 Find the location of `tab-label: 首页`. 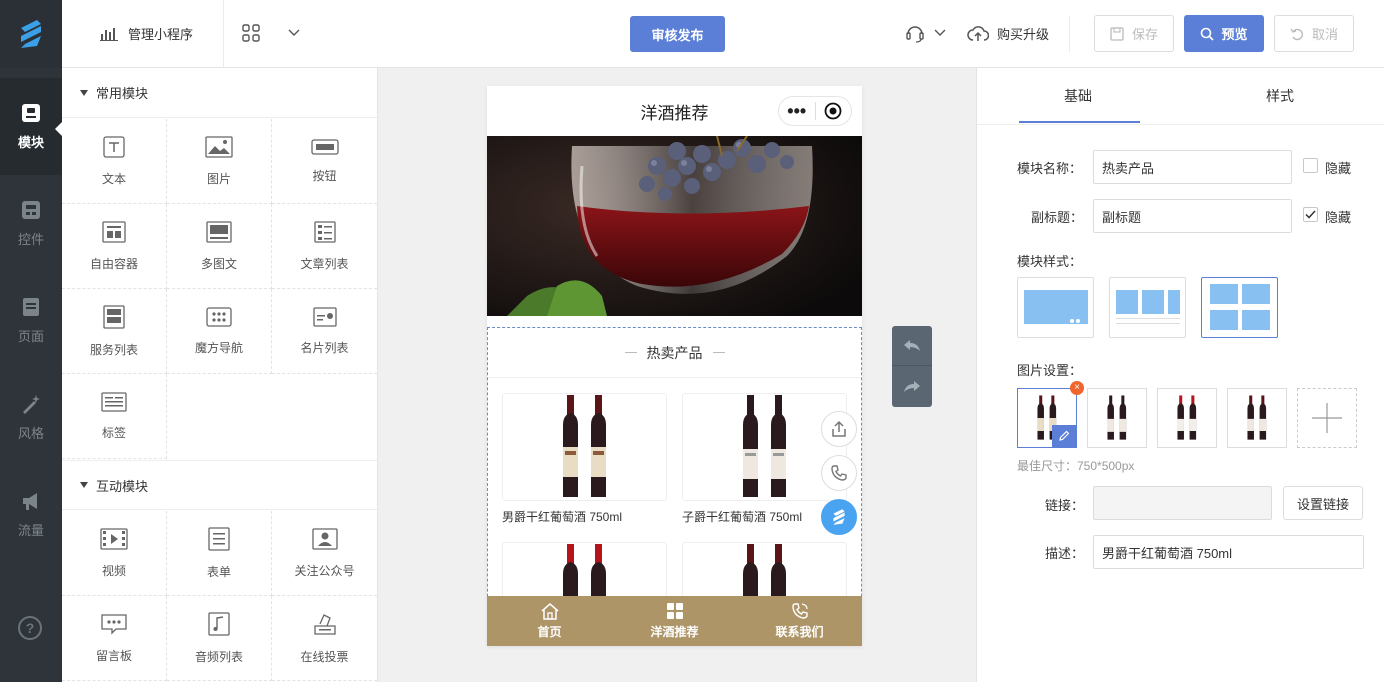

tab-label: 首页 is located at coordinates (549, 632).